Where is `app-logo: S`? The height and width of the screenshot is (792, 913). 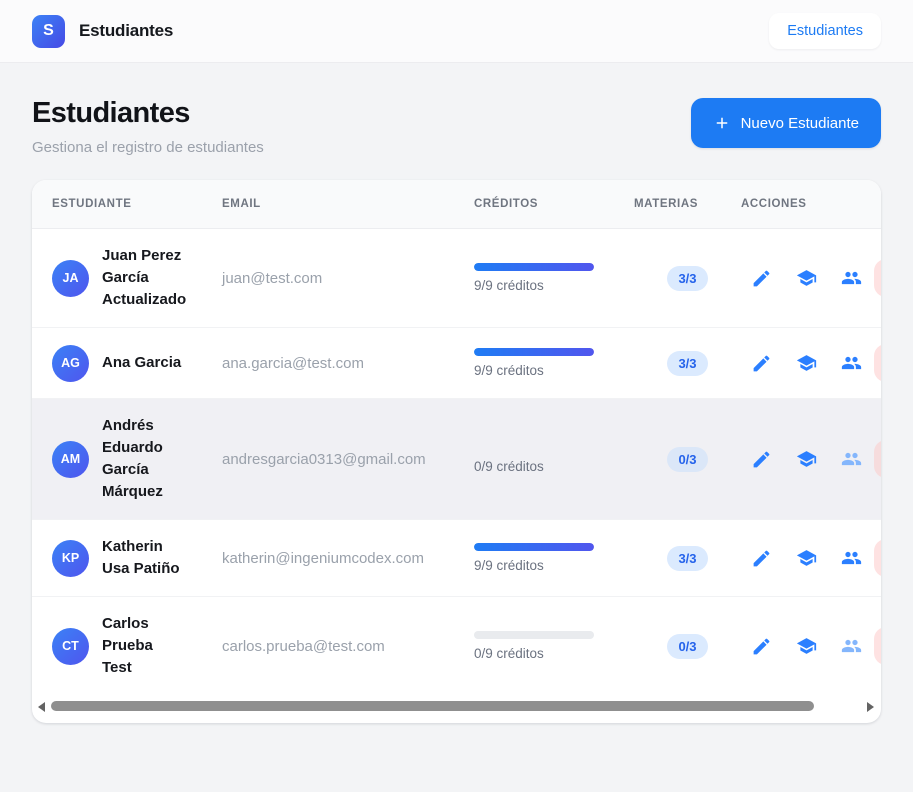
app-logo: S is located at coordinates (48, 31).